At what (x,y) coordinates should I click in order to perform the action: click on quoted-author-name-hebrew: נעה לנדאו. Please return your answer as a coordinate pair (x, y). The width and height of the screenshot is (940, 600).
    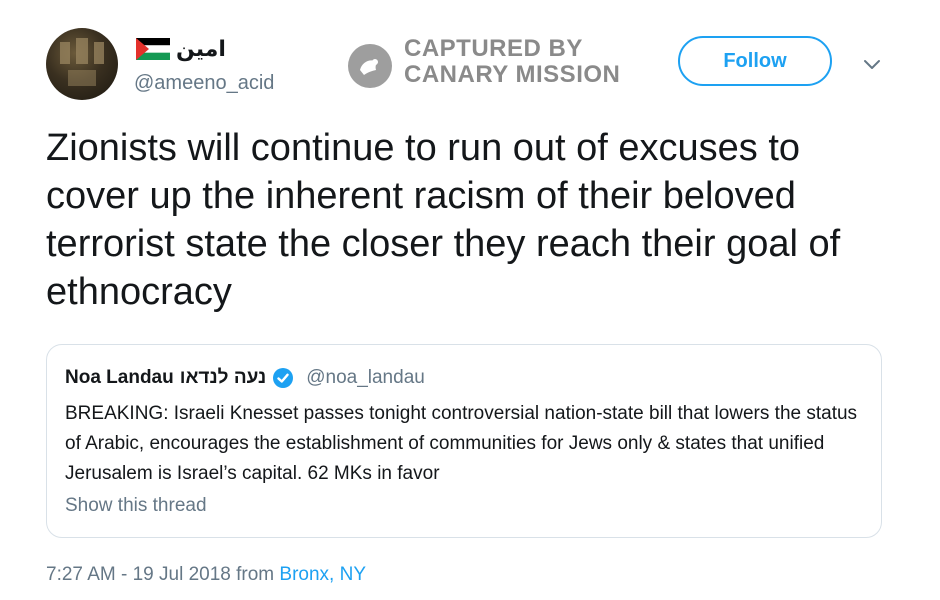
    Looking at the image, I should click on (223, 377).